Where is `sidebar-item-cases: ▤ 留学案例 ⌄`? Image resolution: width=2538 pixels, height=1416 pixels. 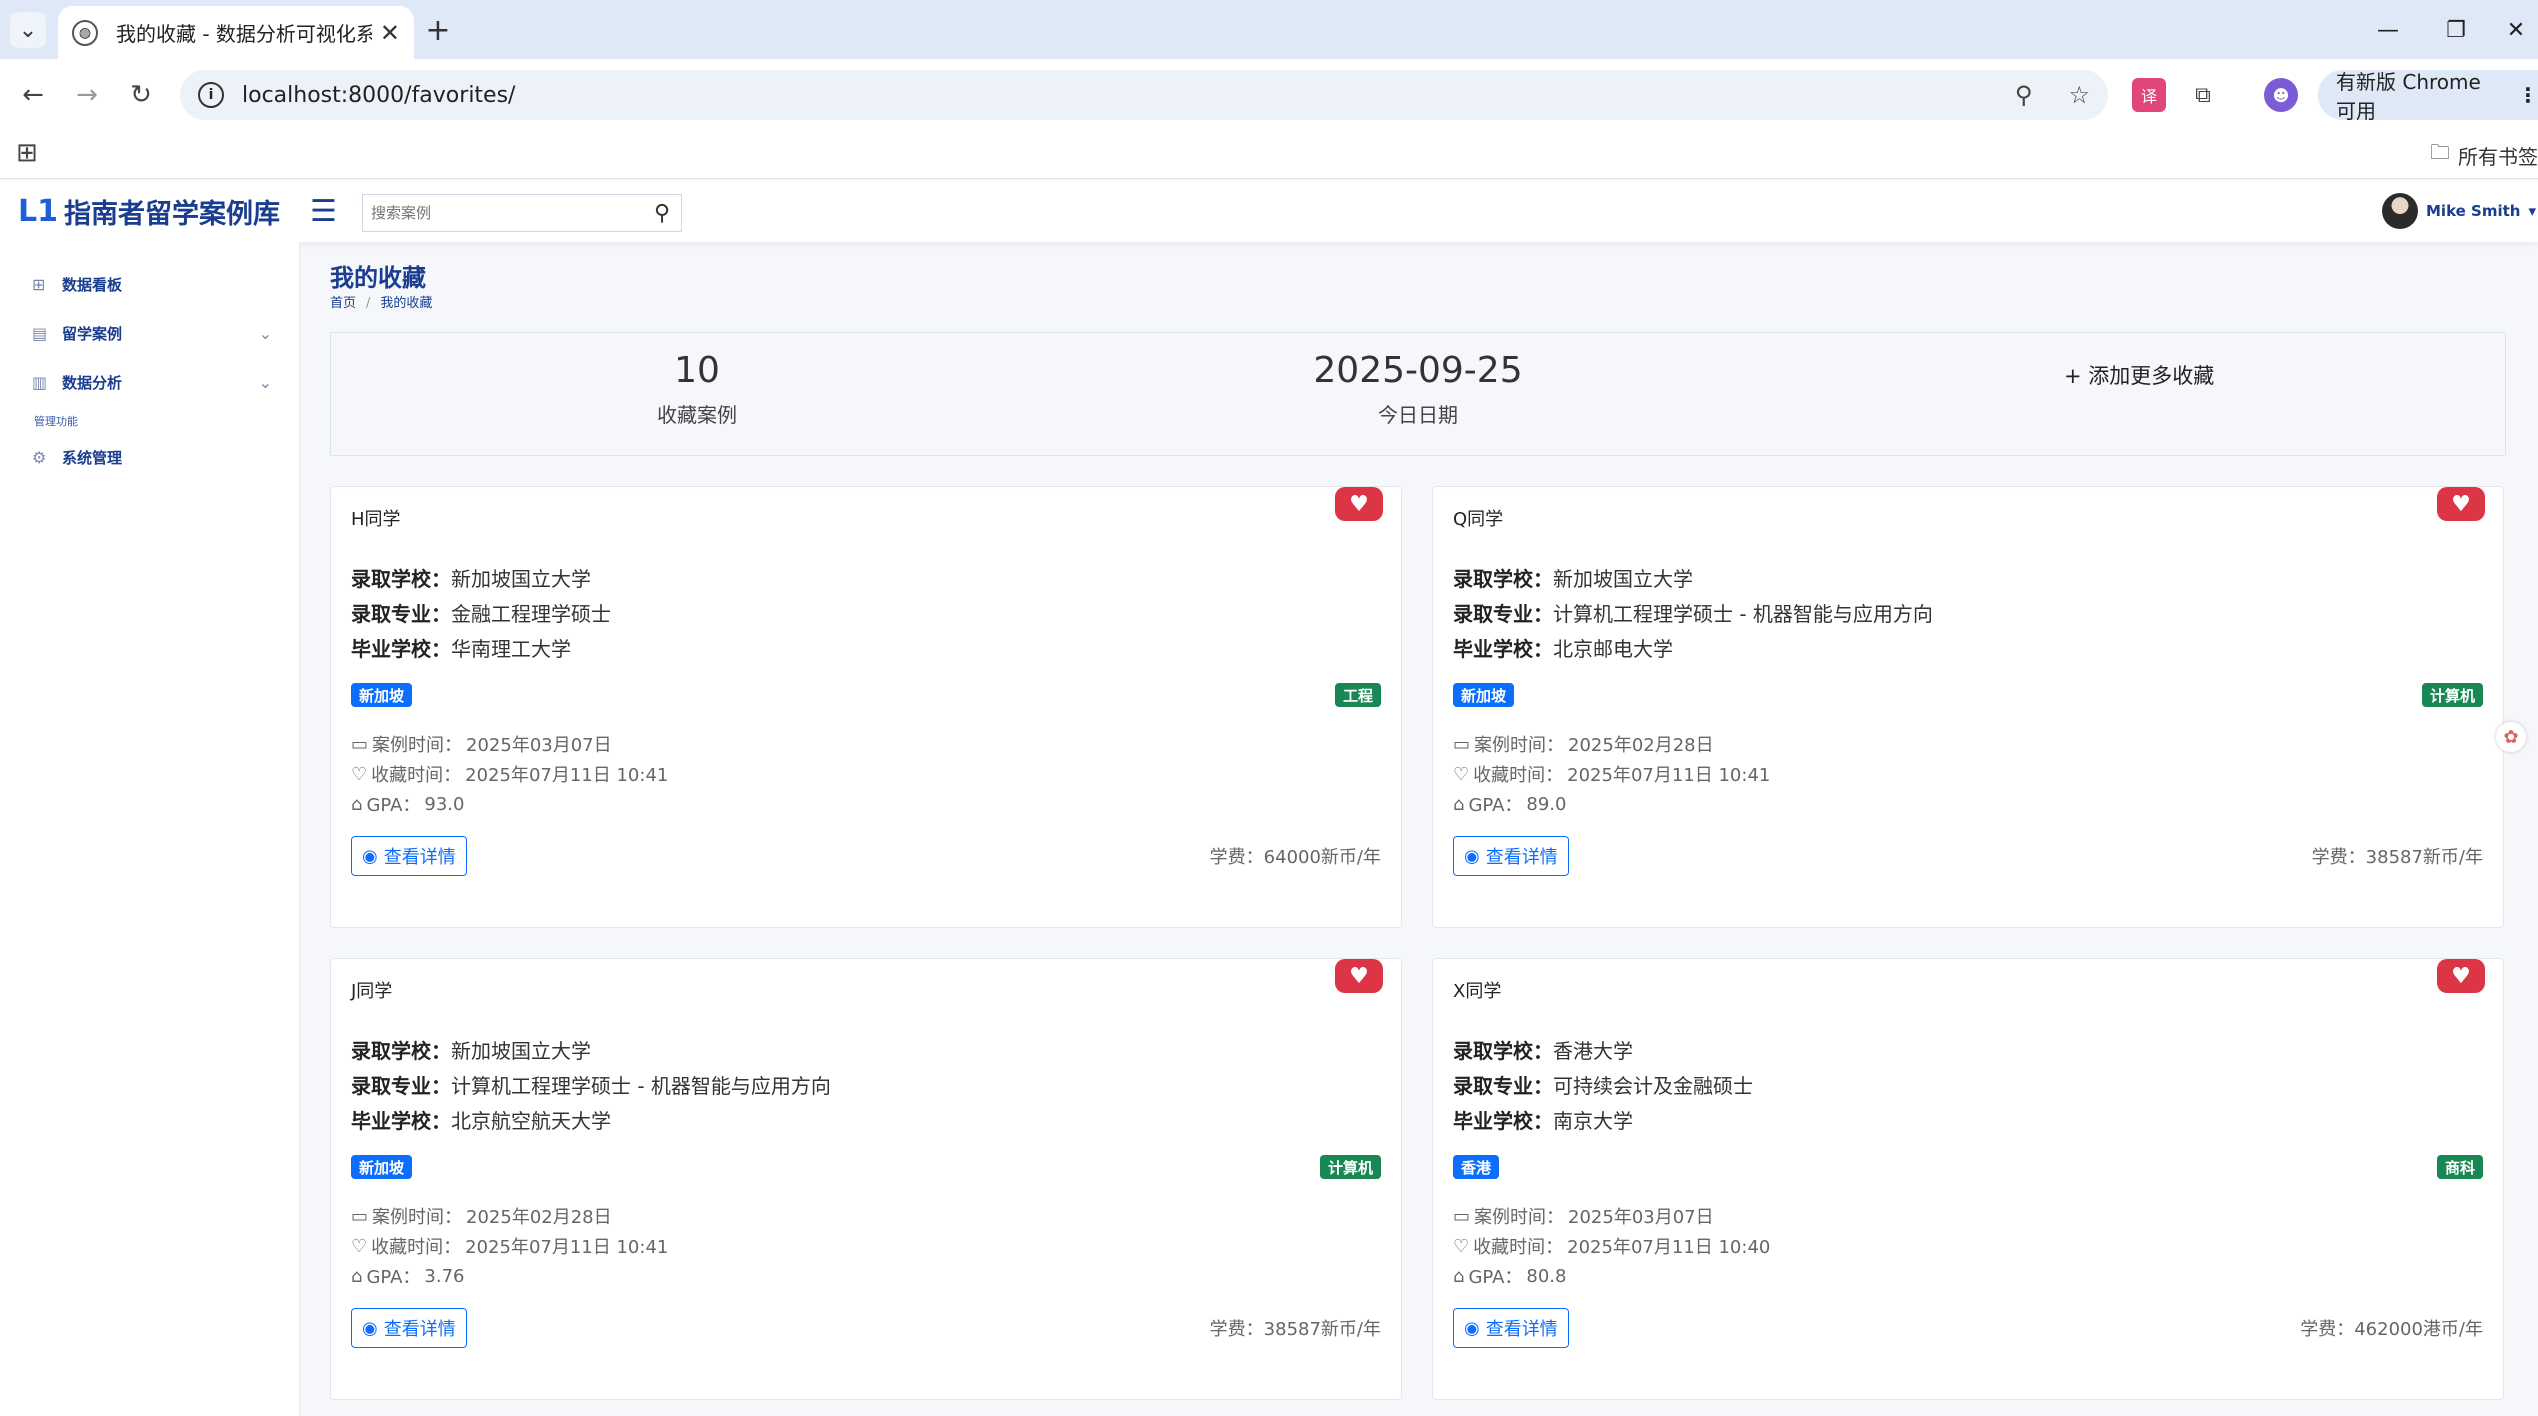
sidebar-item-cases: ▤ 留学案例 ⌄ is located at coordinates (152, 333).